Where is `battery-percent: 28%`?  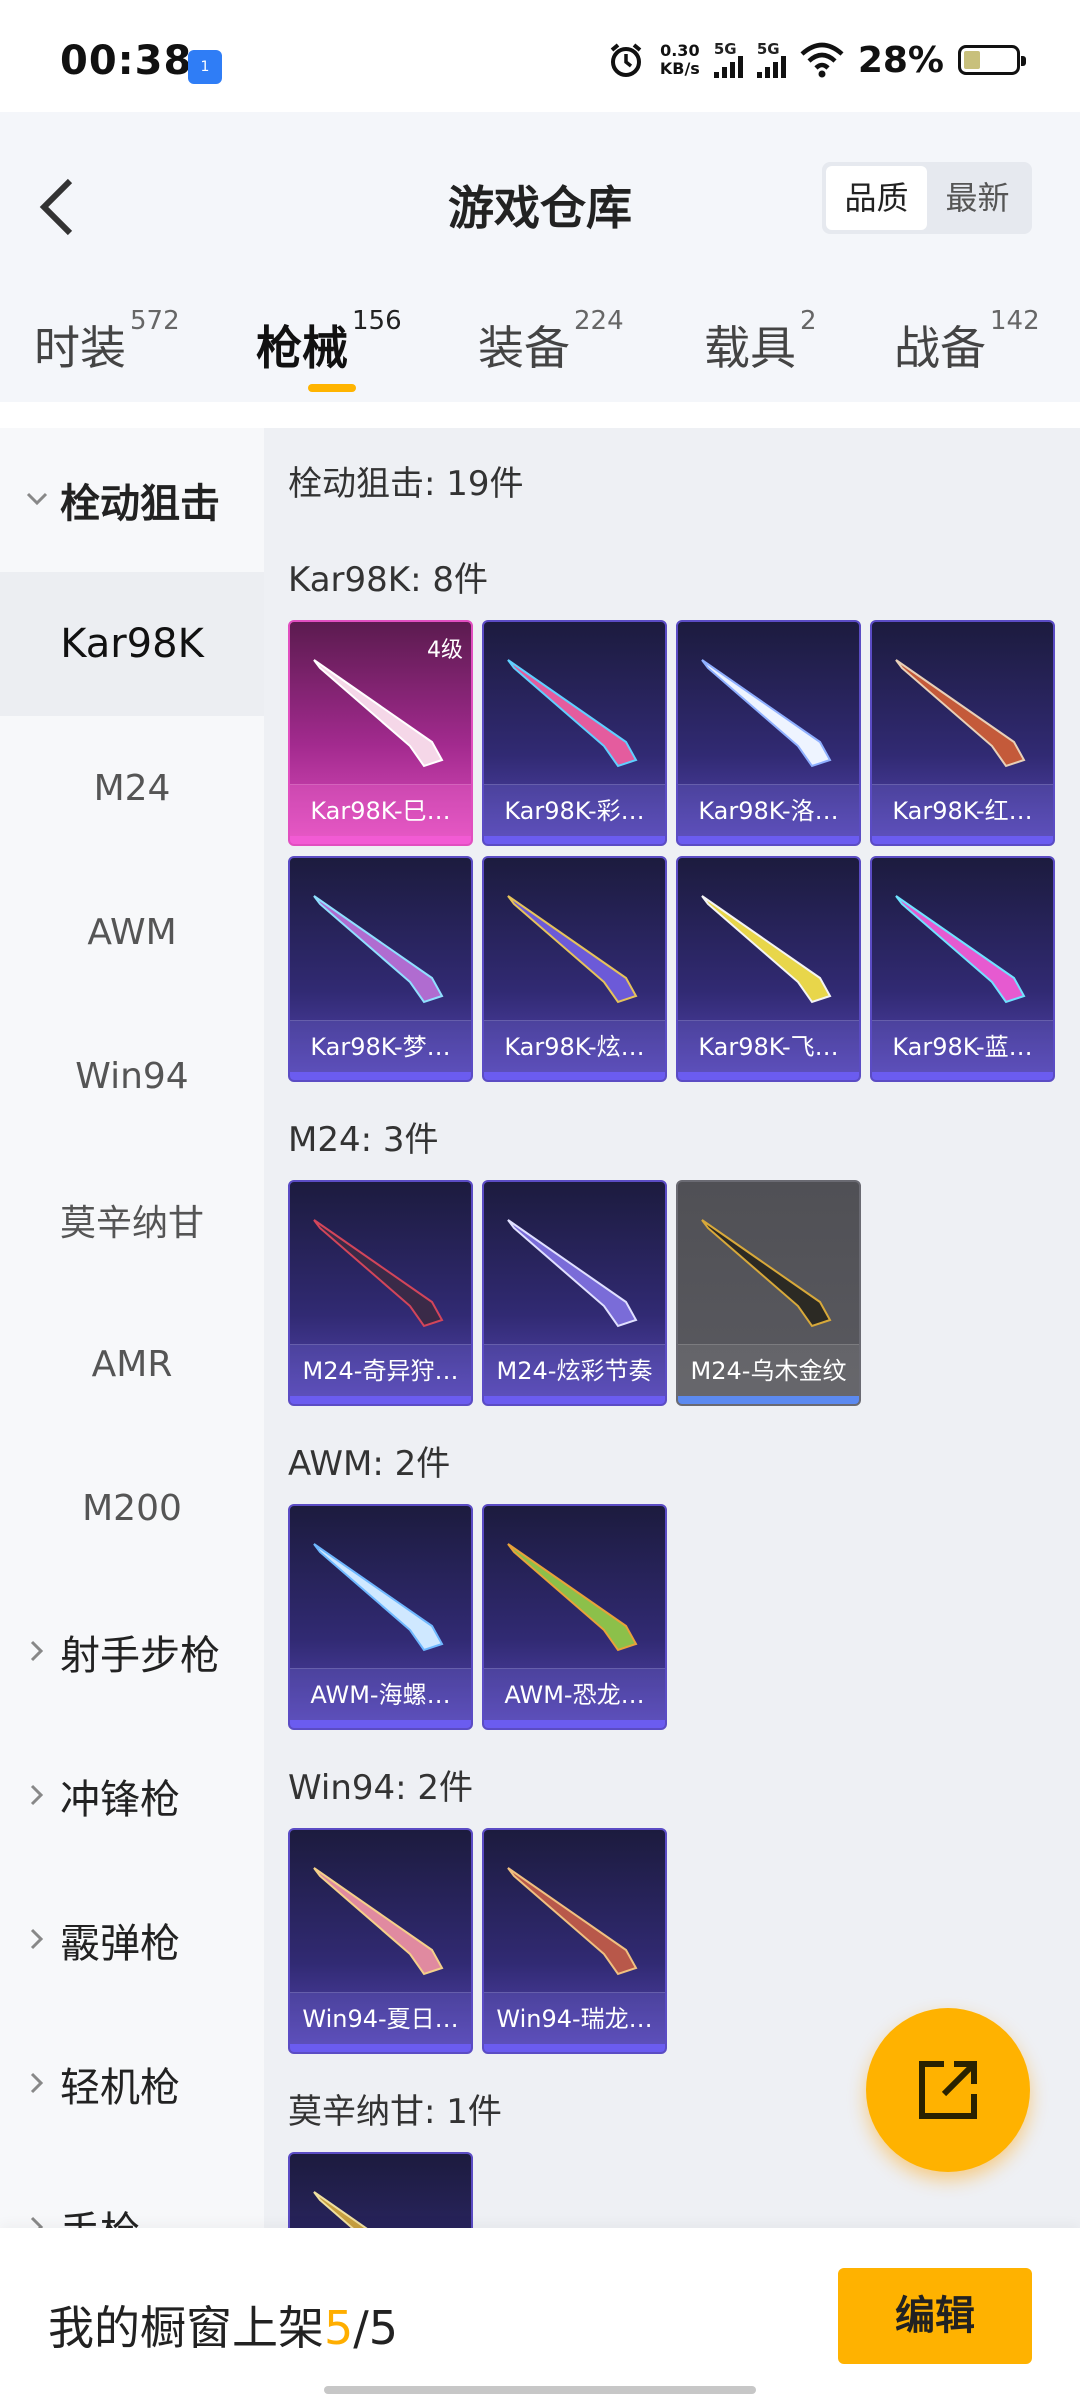 battery-percent: 28% is located at coordinates (900, 60).